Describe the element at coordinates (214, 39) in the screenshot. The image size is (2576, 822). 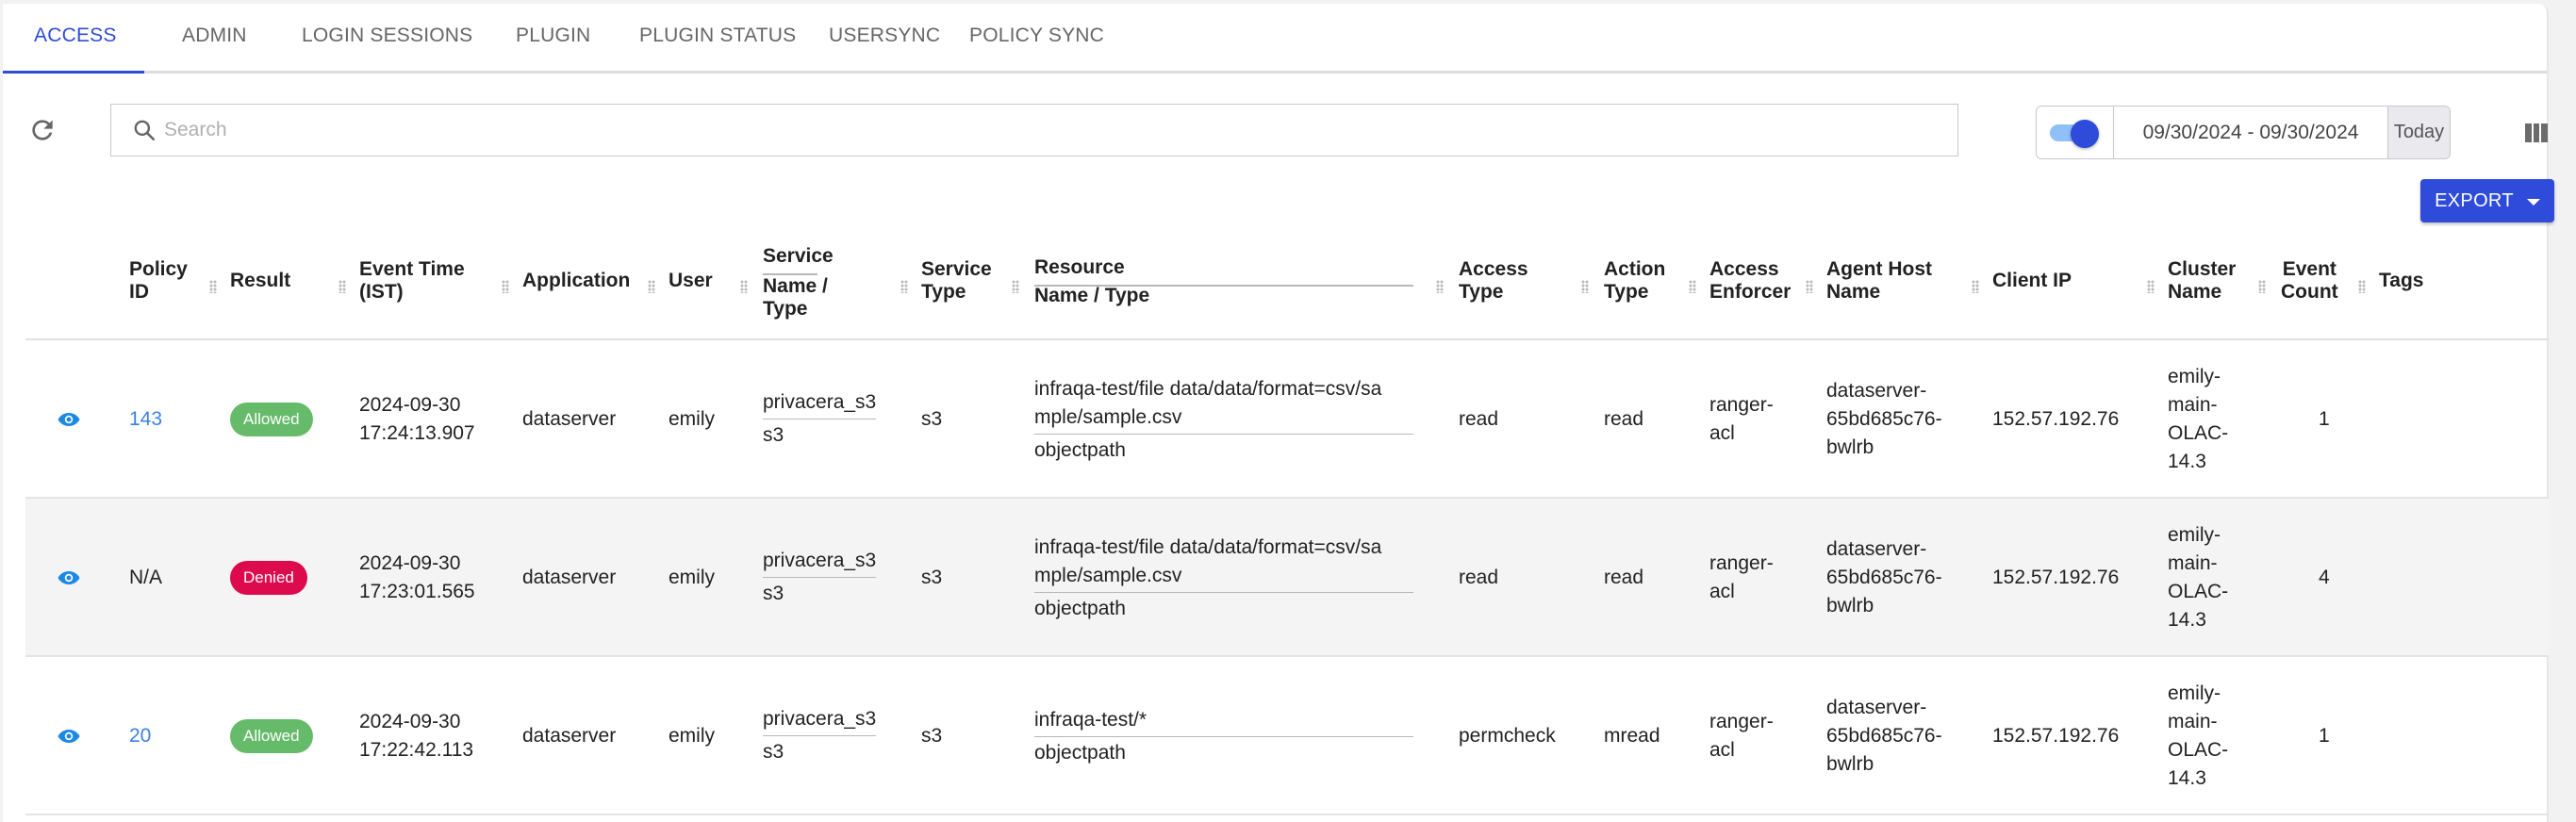
I see `tab-admin: ADMIN` at that location.